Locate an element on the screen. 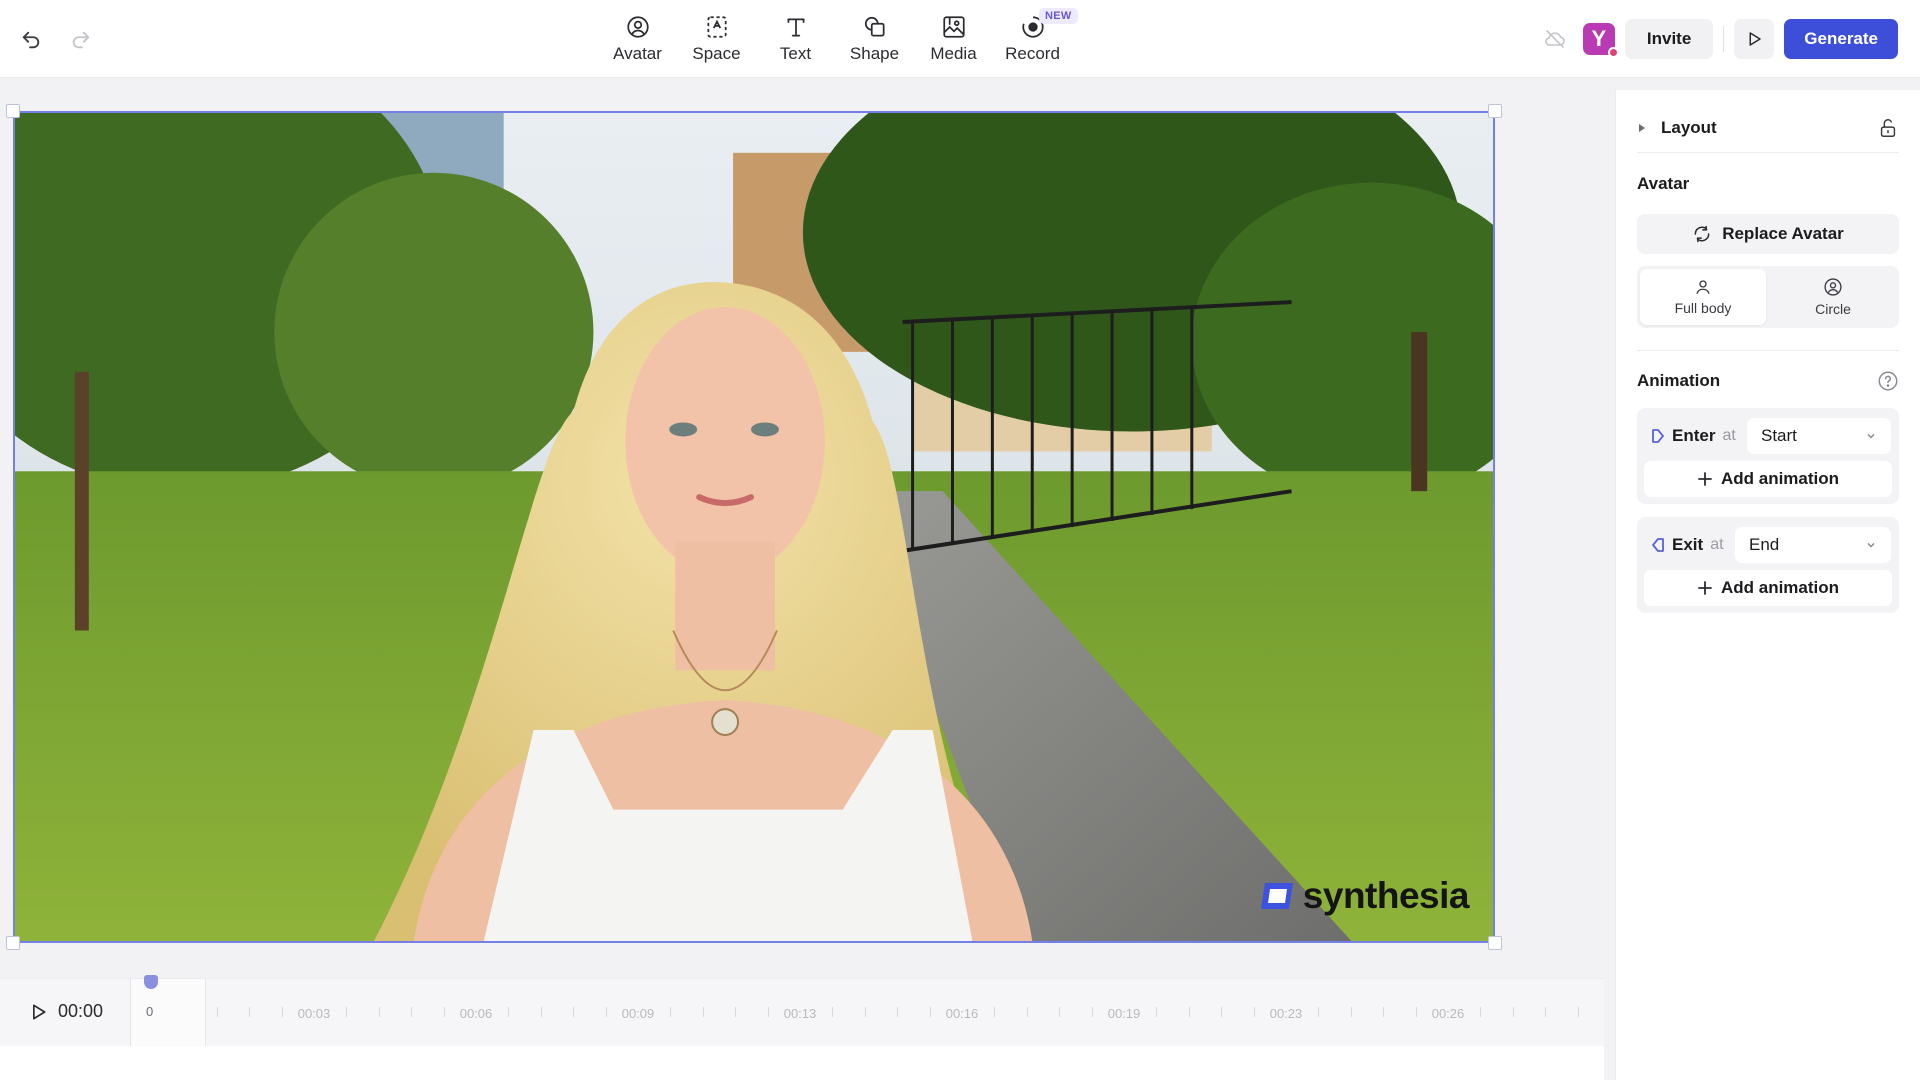  tool-text-label: Text is located at coordinates (795, 53).